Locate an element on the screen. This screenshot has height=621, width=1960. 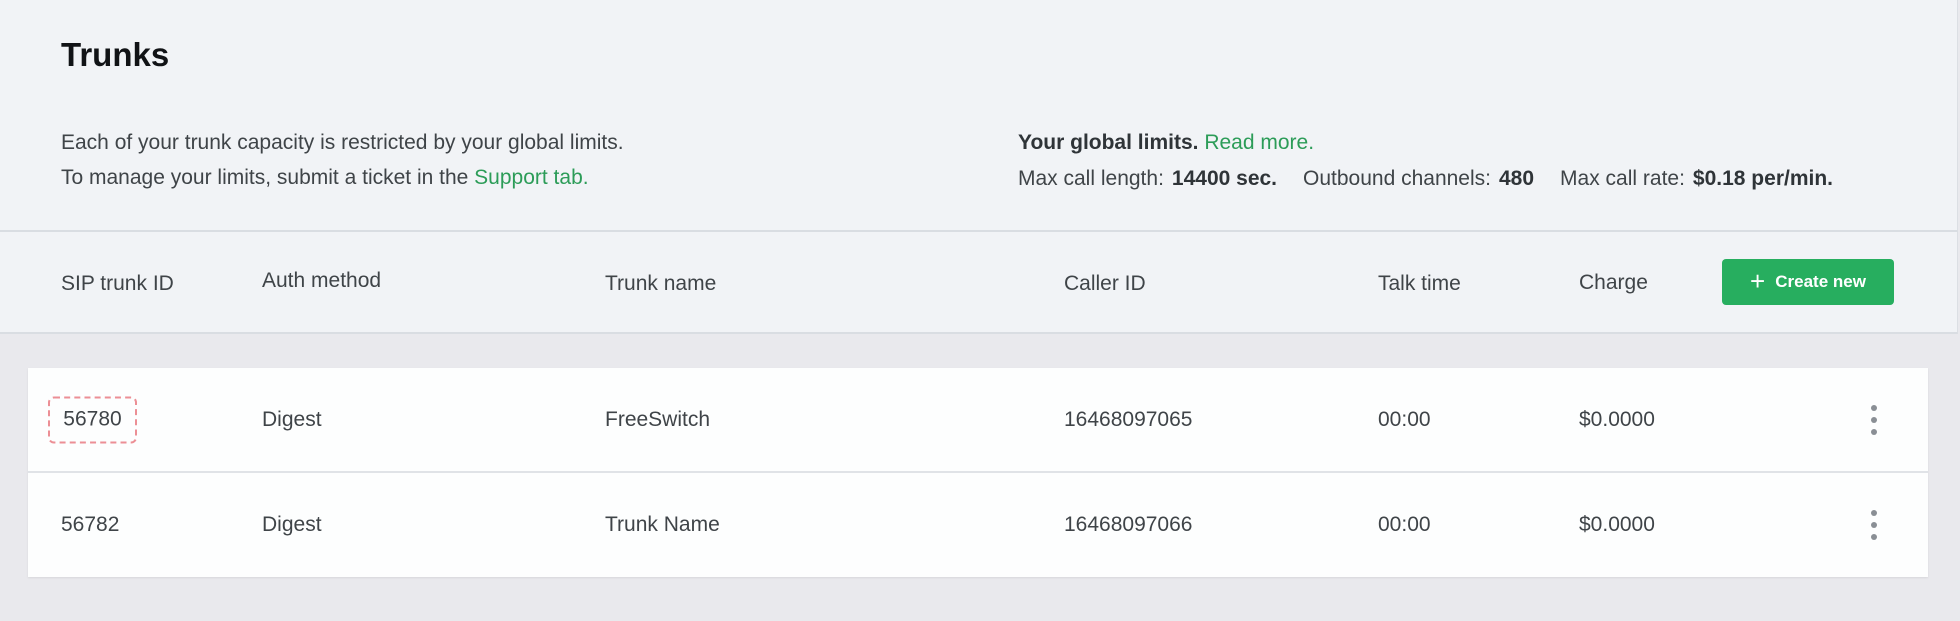
max-call-length-value: 14400 sec. is located at coordinates (1224, 178).